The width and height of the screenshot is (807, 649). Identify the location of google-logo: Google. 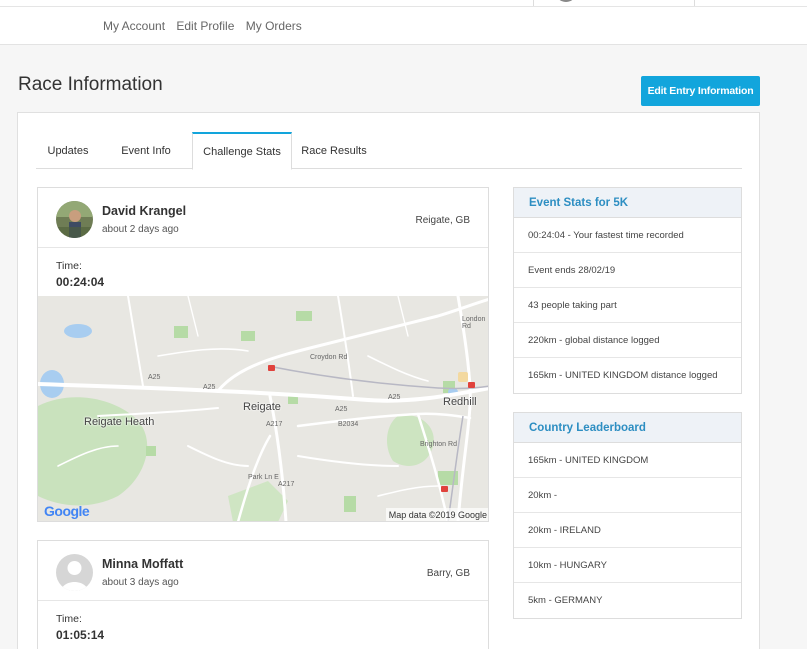
(67, 511).